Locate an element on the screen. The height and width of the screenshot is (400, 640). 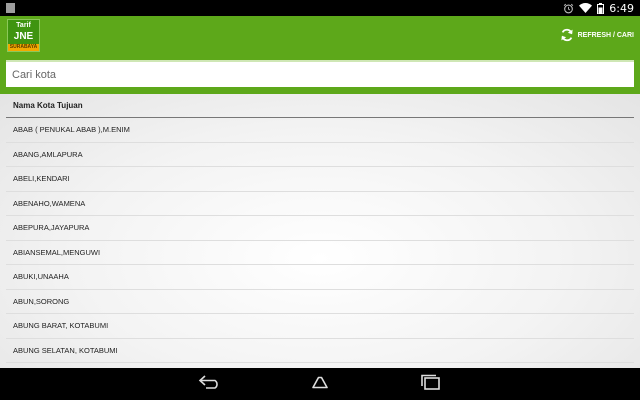
logo-line-2: JNE is located at coordinates (23, 36).